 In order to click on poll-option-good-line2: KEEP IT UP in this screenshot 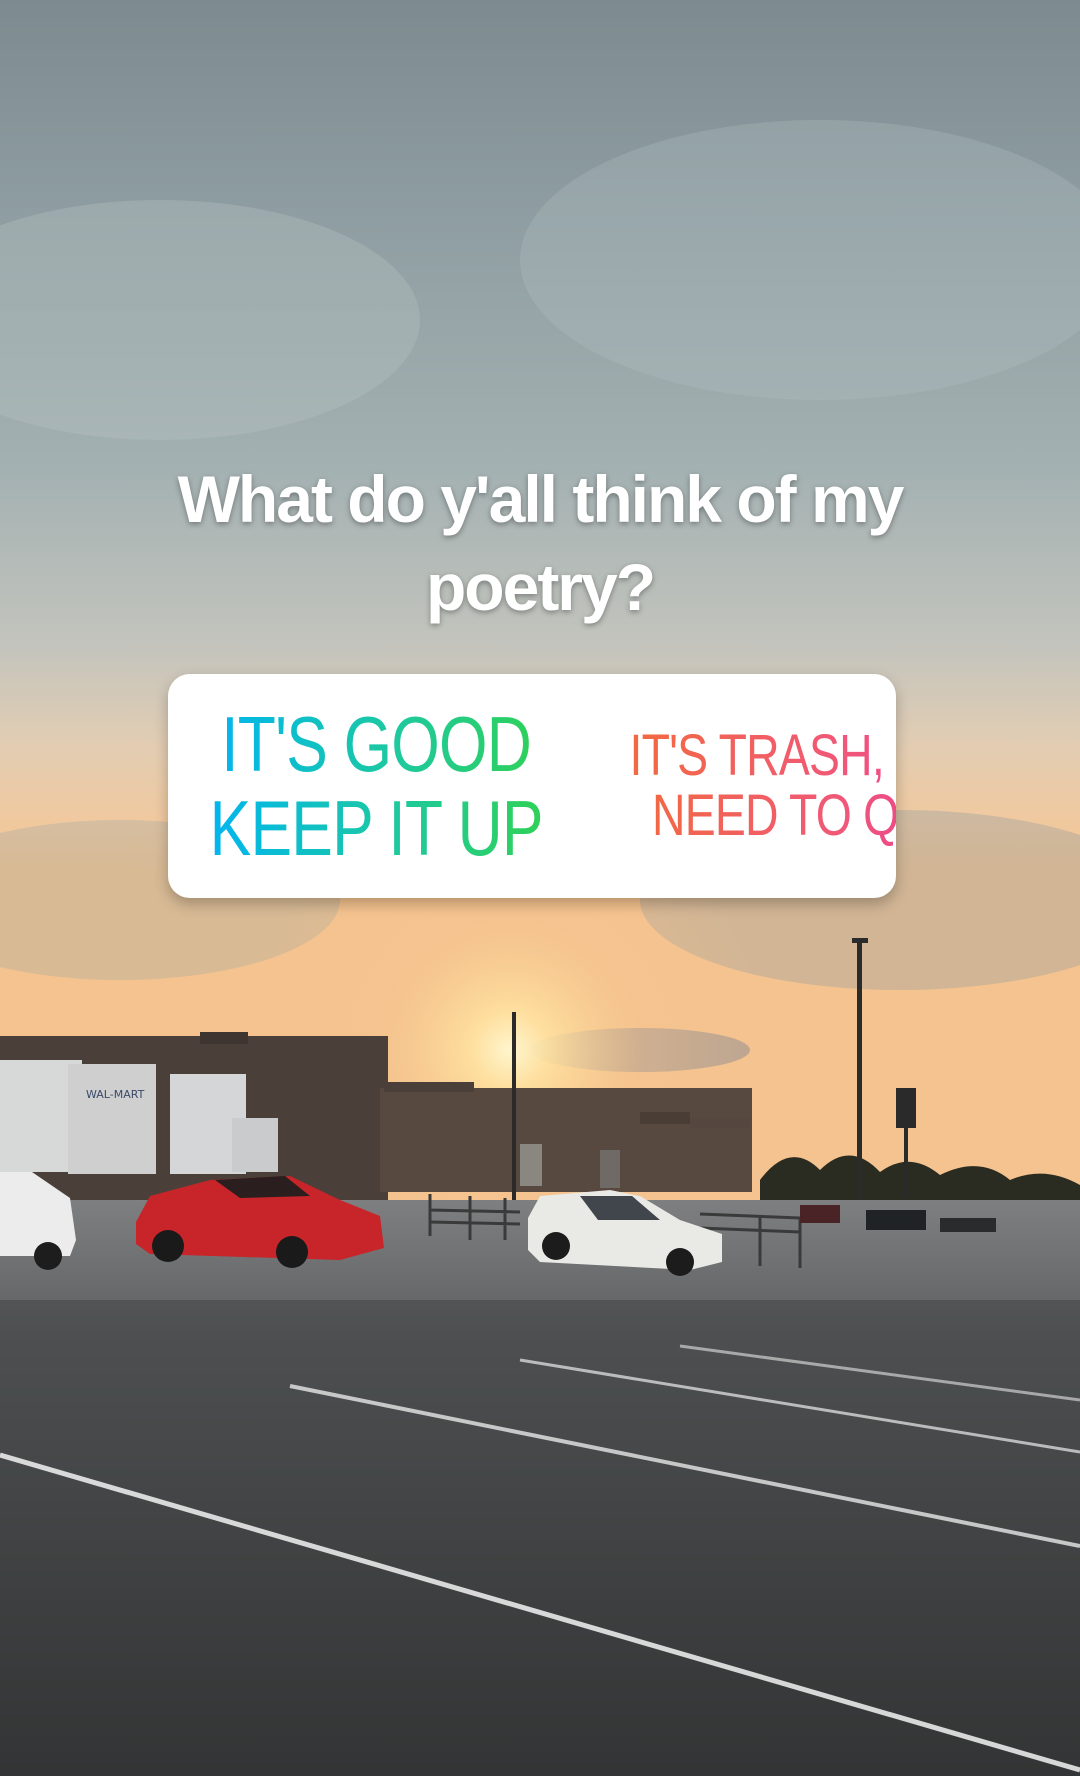, I will do `click(376, 828)`.